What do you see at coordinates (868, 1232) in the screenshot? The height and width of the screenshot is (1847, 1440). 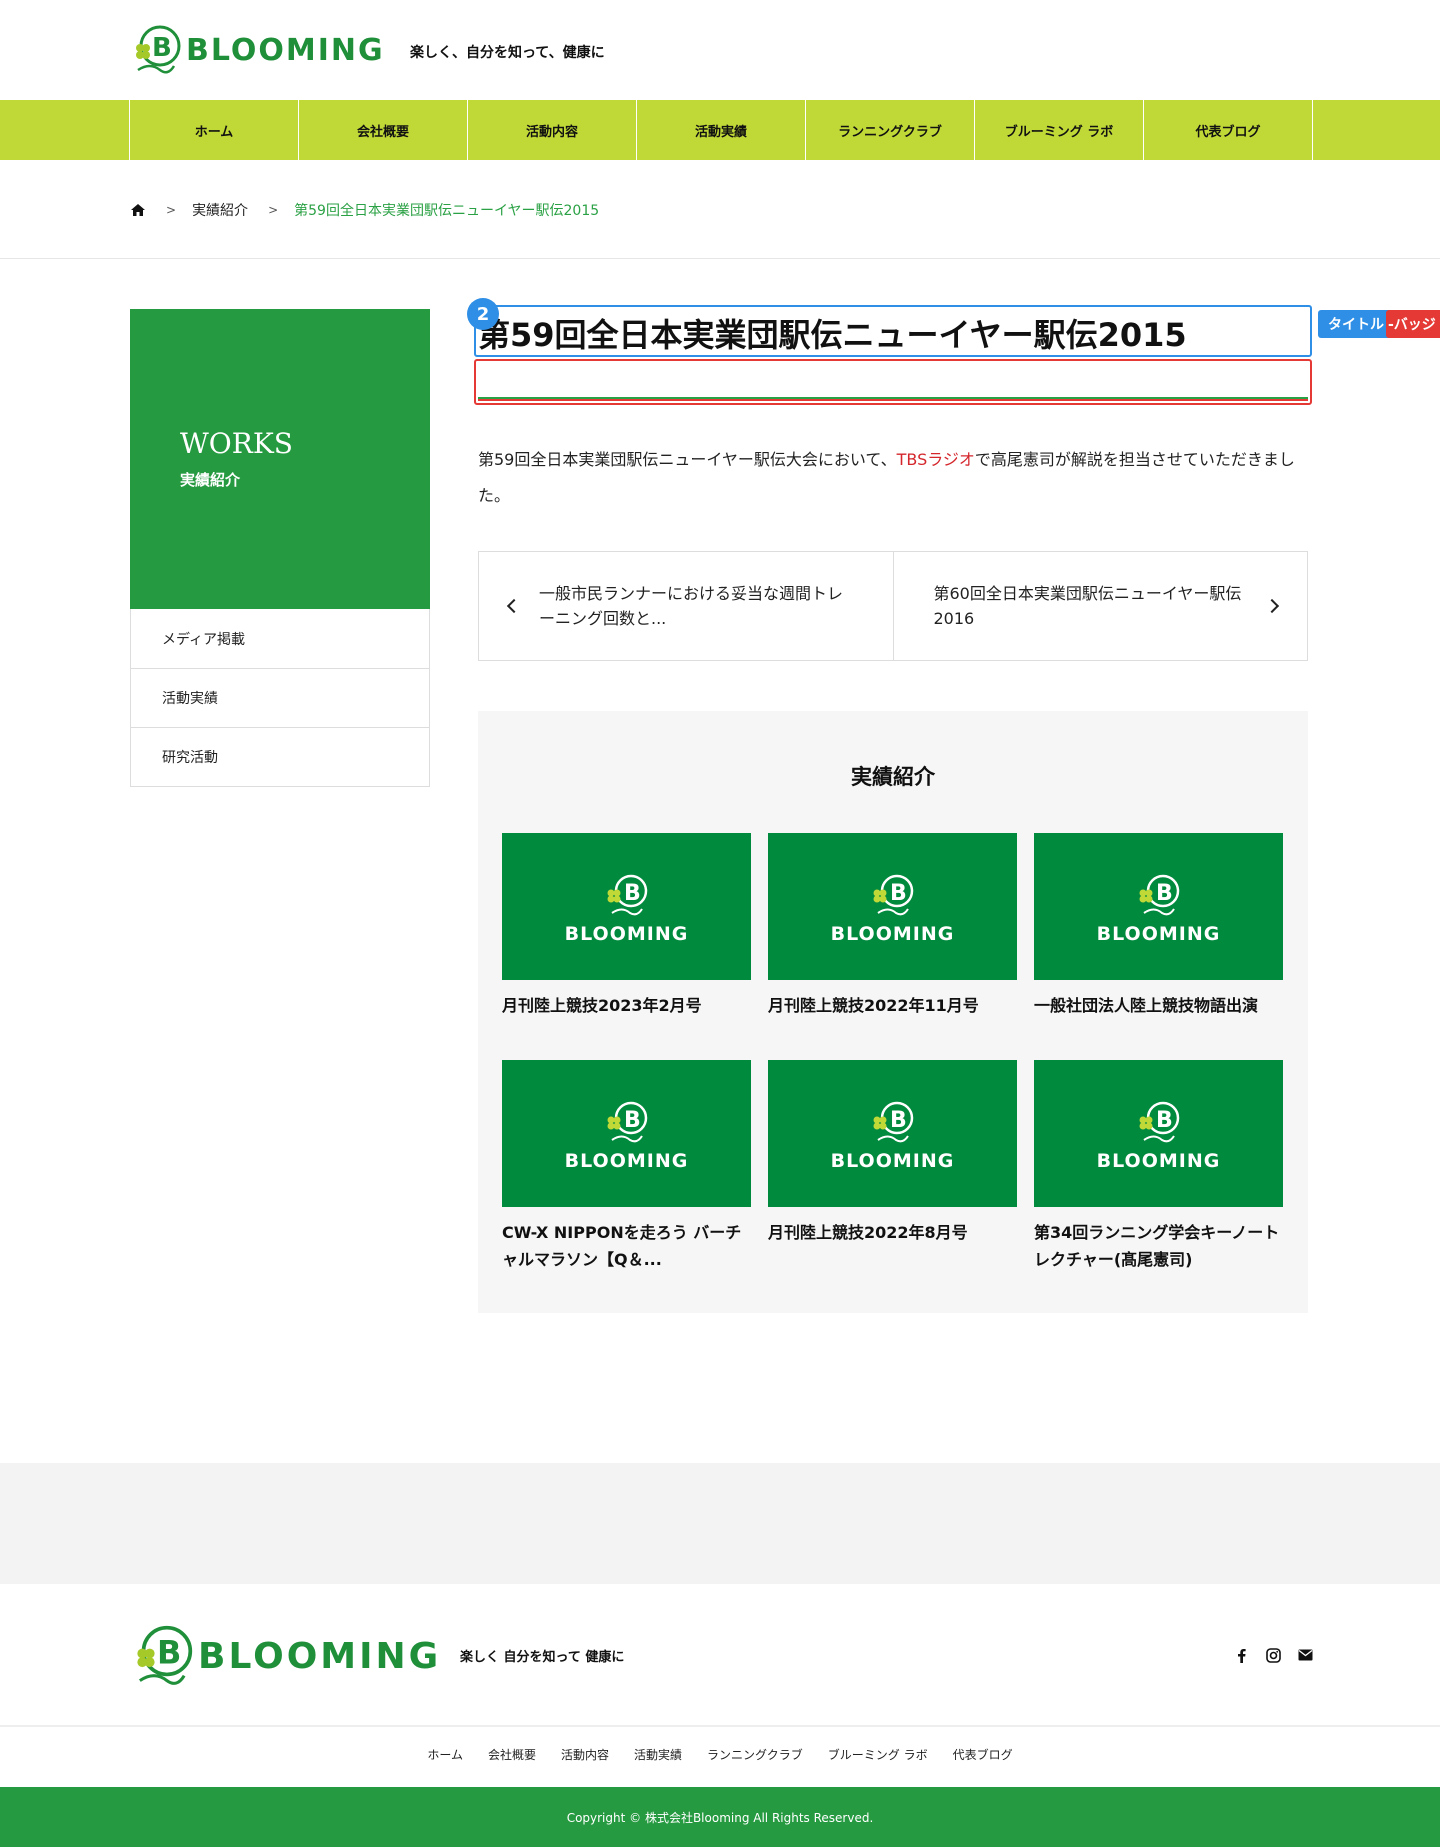 I see `card-title: 月刊陸上競技2022年8月号` at bounding box center [868, 1232].